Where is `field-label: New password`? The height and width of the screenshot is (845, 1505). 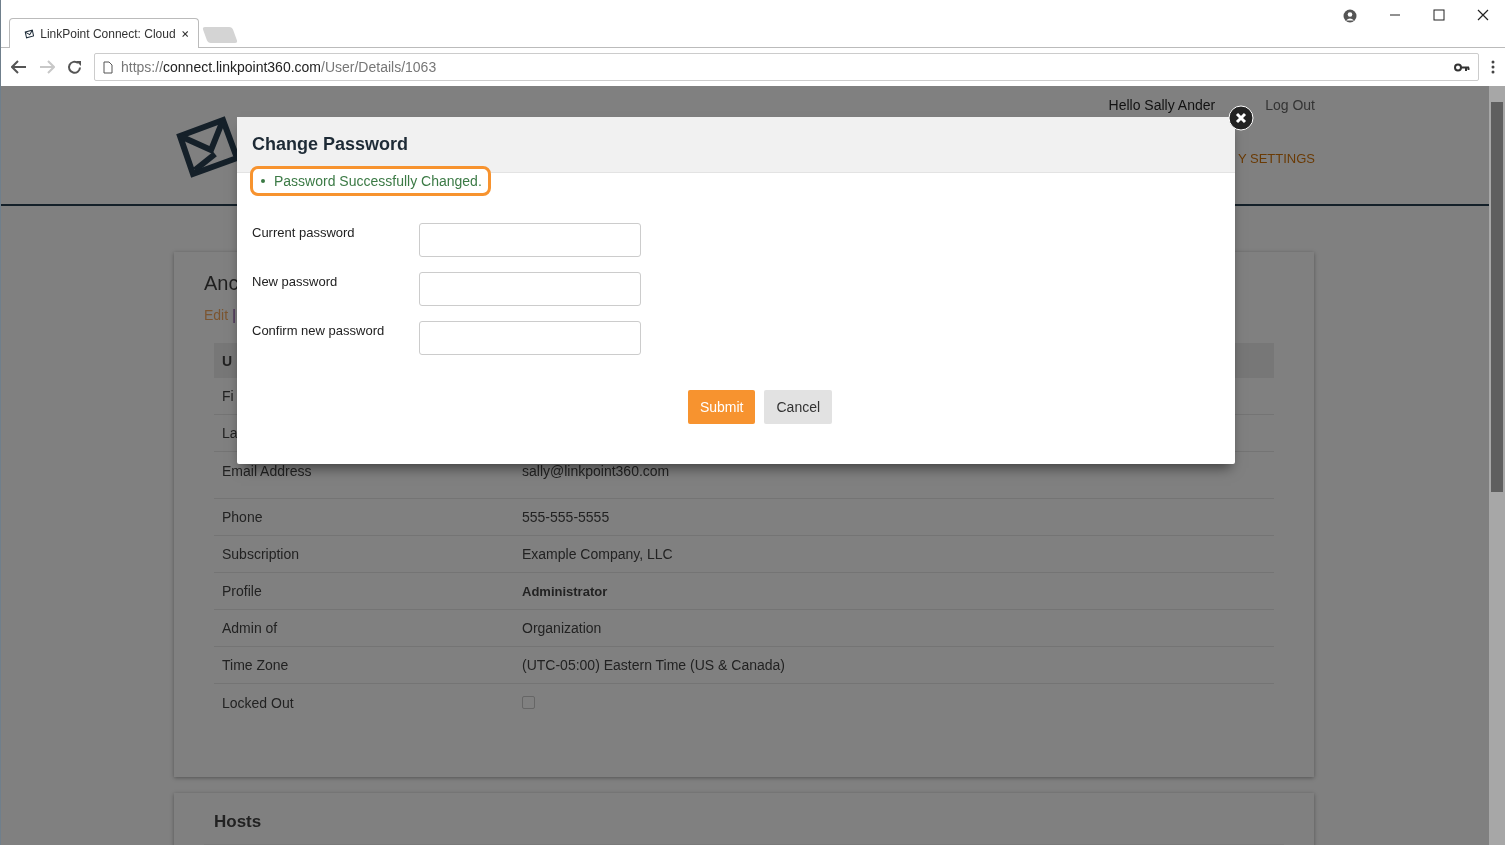 field-label: New password is located at coordinates (295, 281).